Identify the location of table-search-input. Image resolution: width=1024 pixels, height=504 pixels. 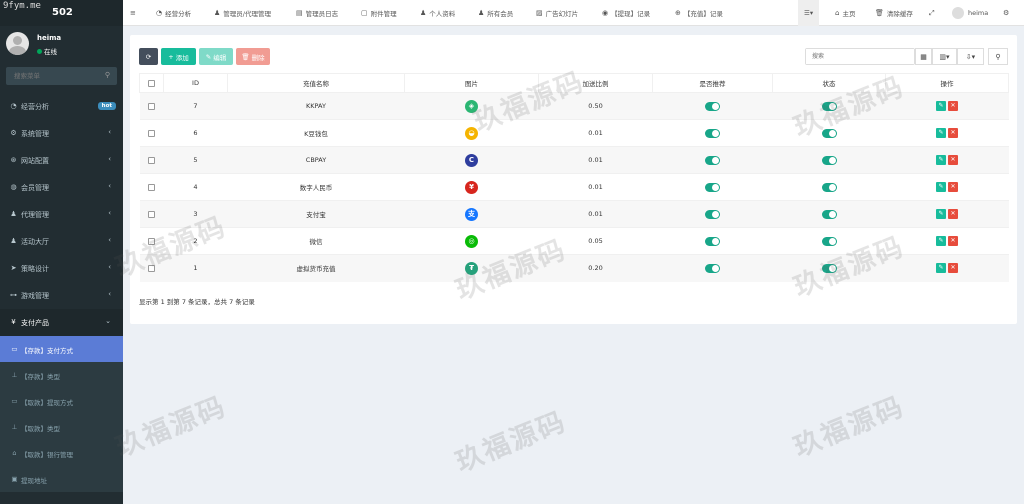
(860, 56).